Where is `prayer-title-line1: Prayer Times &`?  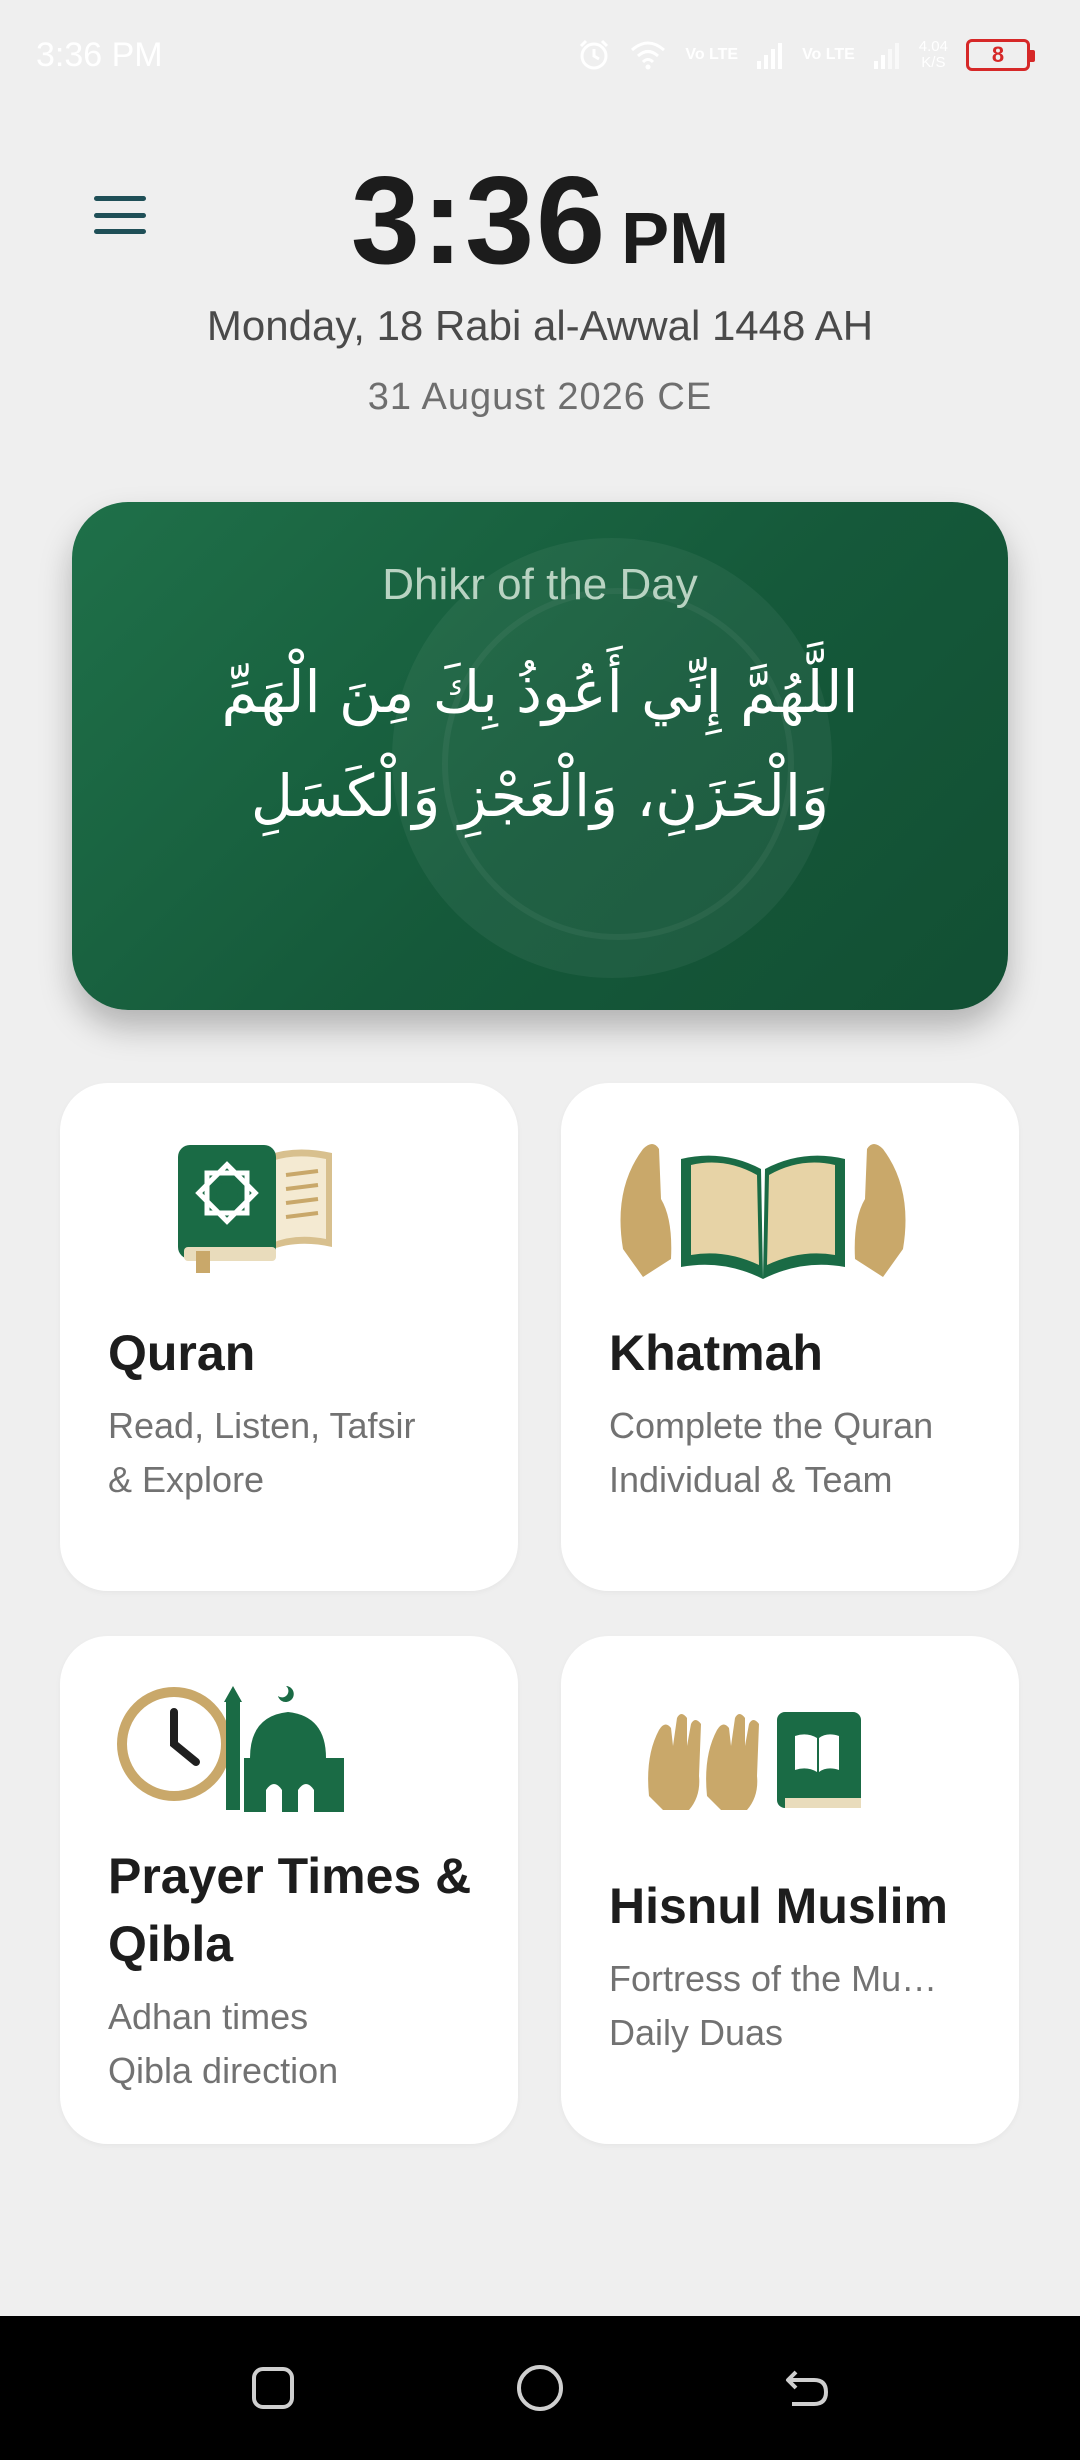 prayer-title-line1: Prayer Times & is located at coordinates (290, 1876).